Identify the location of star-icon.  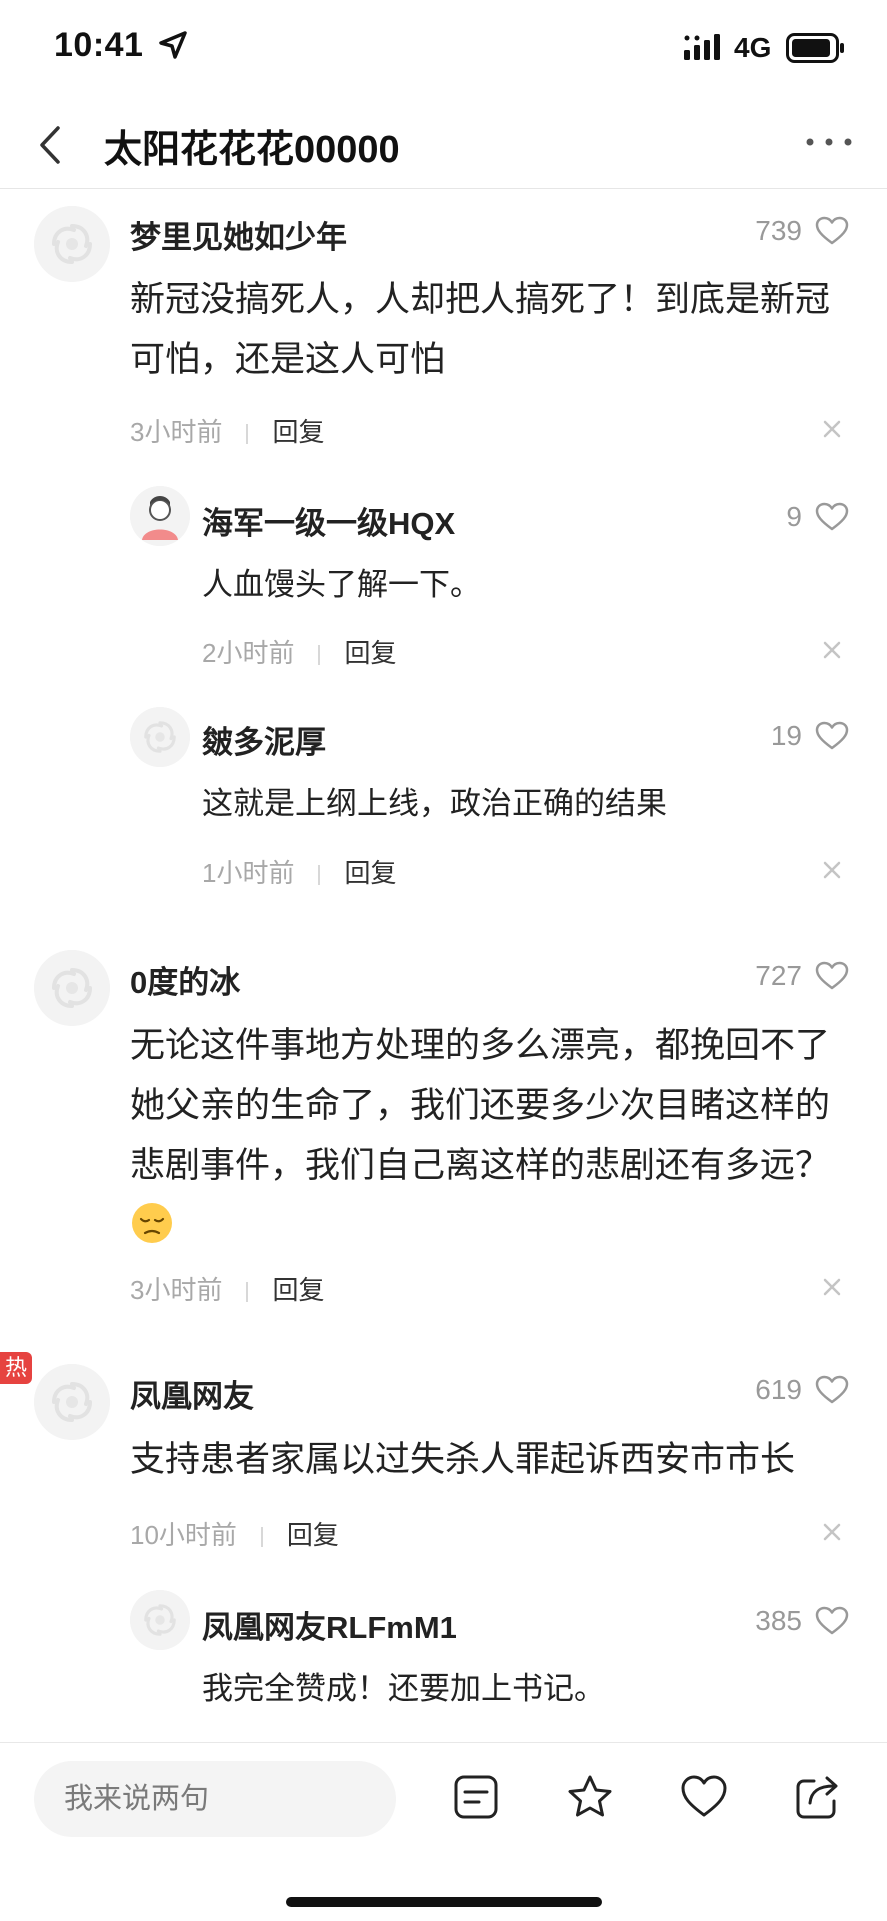
(590, 1797).